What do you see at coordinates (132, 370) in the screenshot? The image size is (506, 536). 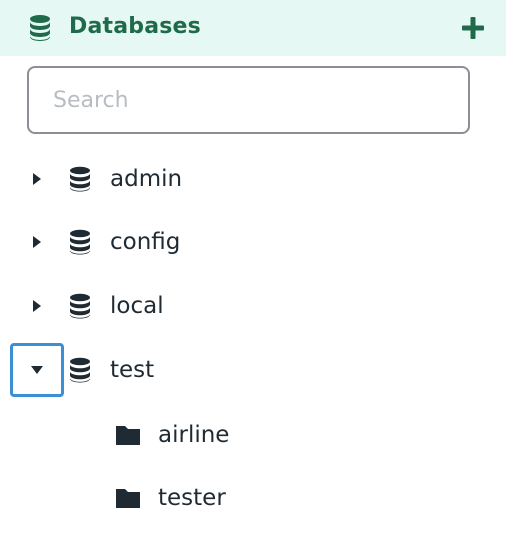 I see `database-label: test` at bounding box center [132, 370].